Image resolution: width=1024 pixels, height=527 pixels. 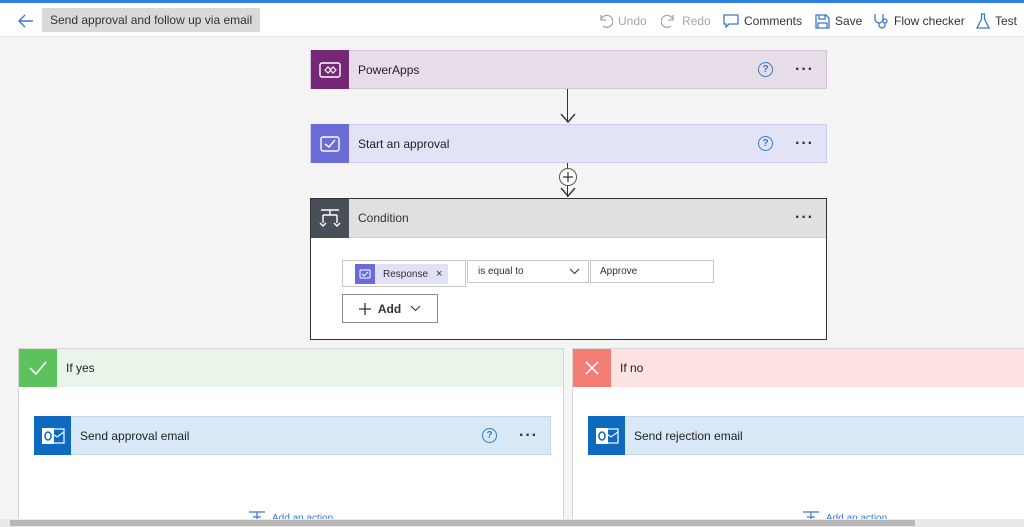 What do you see at coordinates (798, 368) in the screenshot?
I see `if-no-header: If no` at bounding box center [798, 368].